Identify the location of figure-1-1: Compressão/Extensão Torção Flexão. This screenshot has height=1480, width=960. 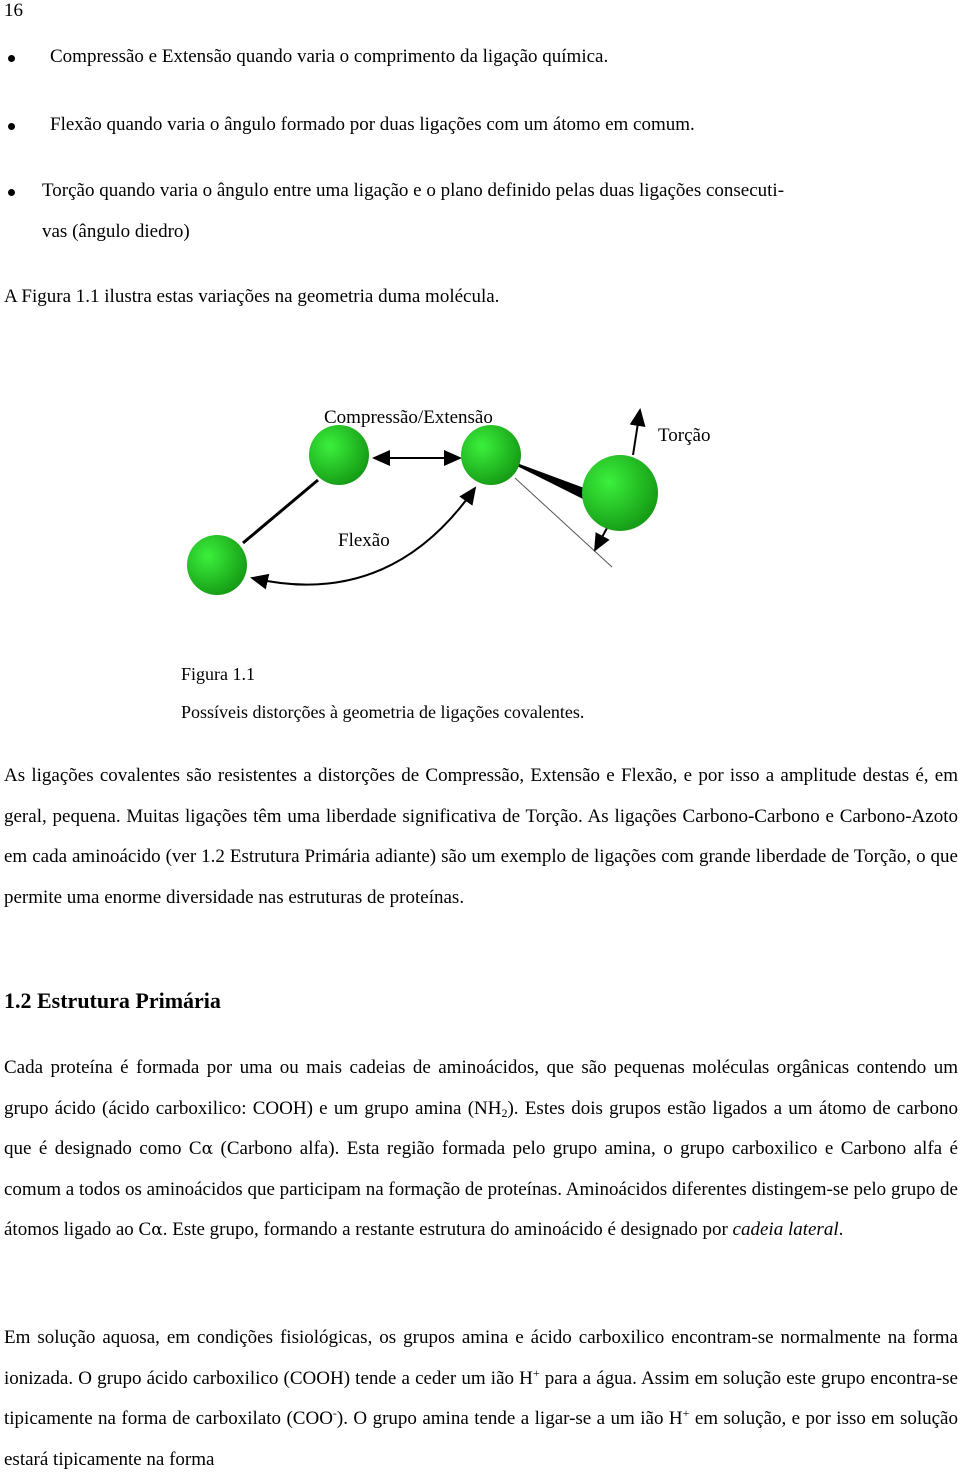
(440, 502).